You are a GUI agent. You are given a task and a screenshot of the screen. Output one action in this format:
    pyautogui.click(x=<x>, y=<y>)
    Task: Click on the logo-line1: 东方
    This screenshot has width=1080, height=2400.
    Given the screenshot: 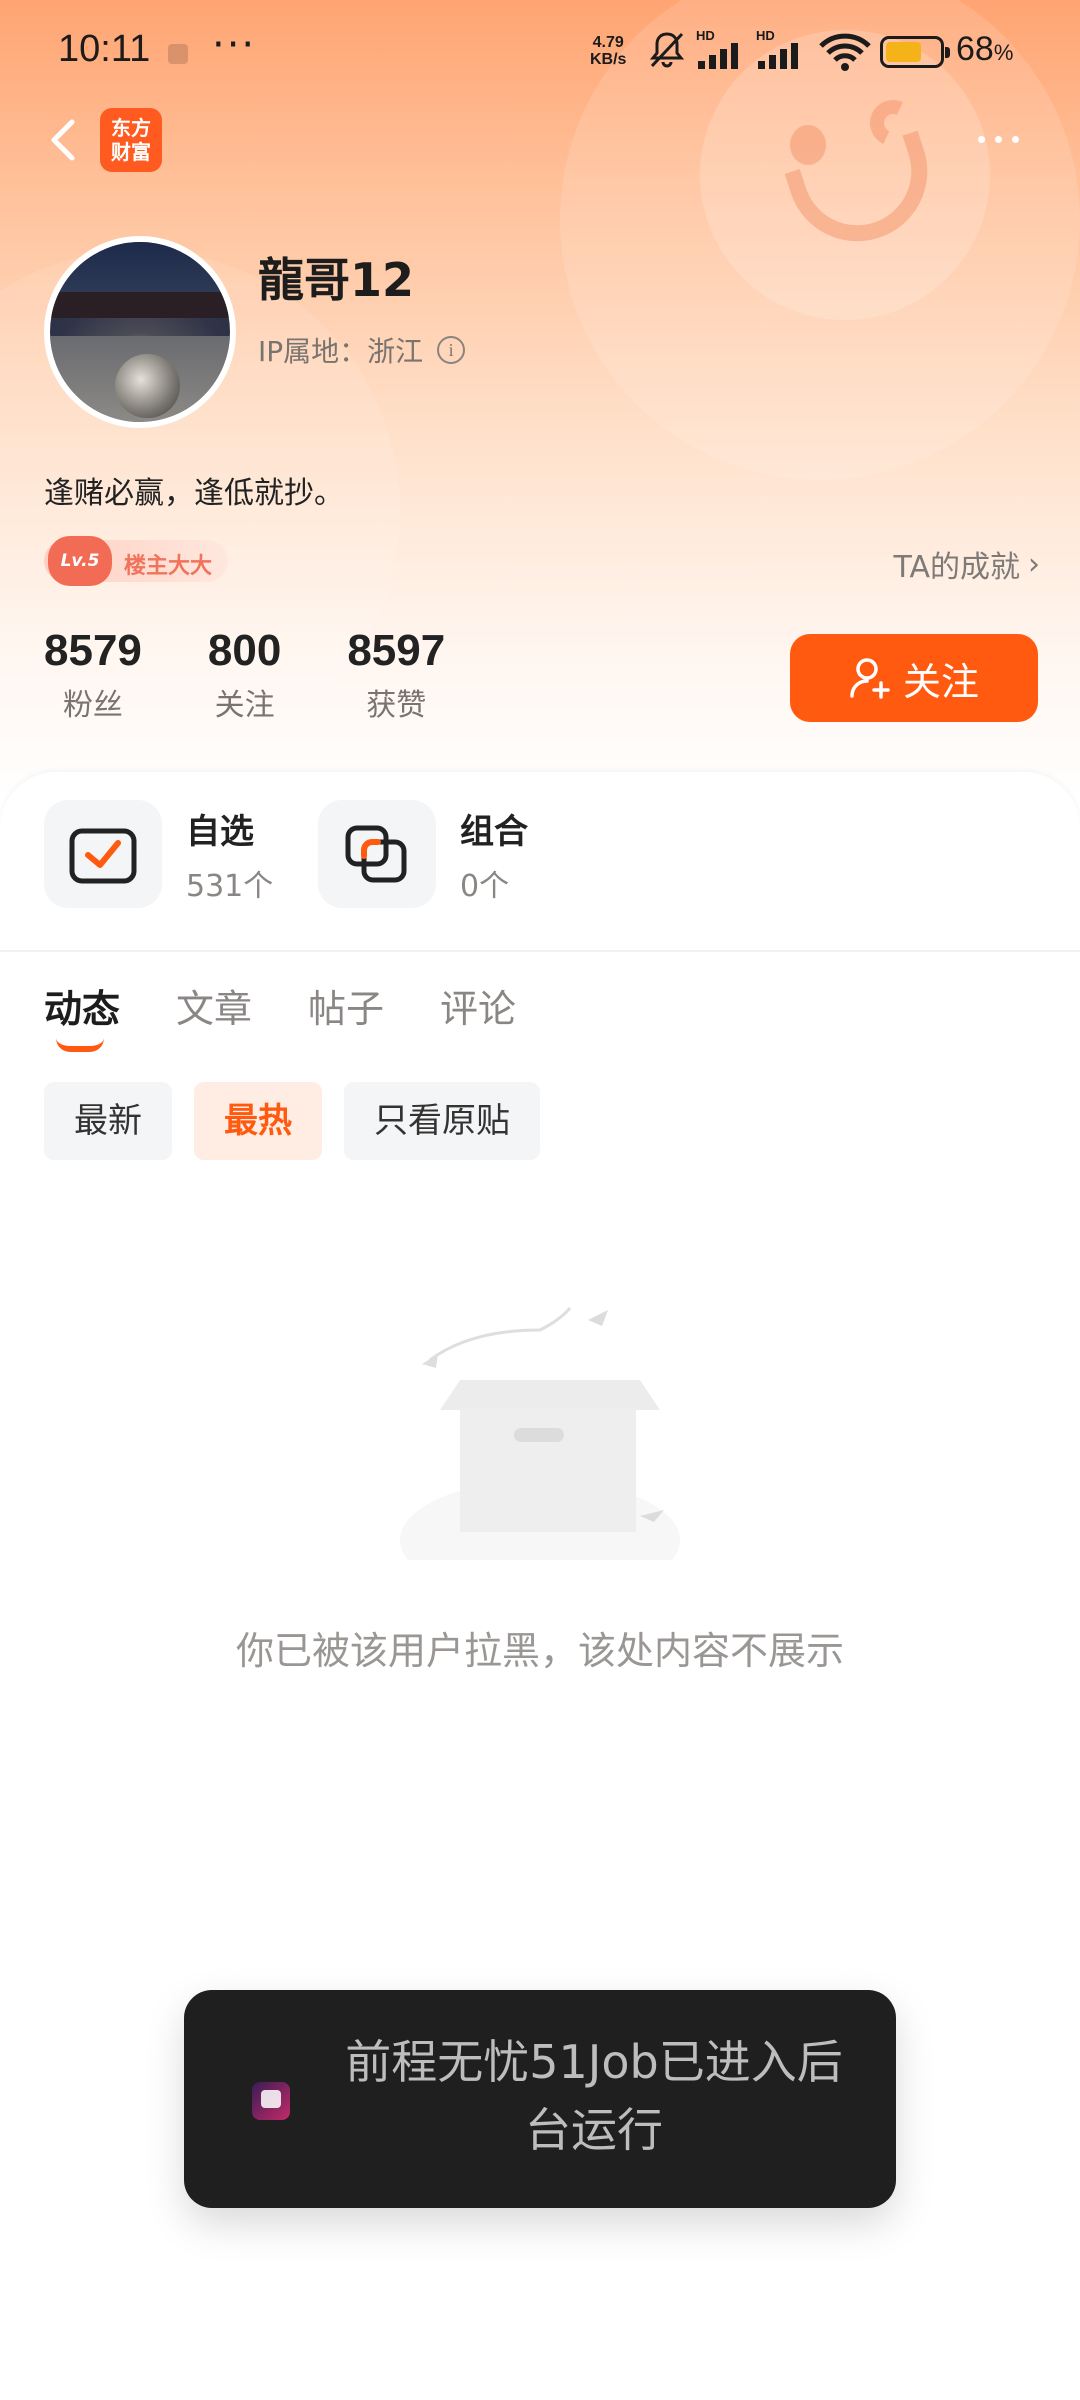 What is the action you would take?
    pyautogui.click(x=131, y=128)
    